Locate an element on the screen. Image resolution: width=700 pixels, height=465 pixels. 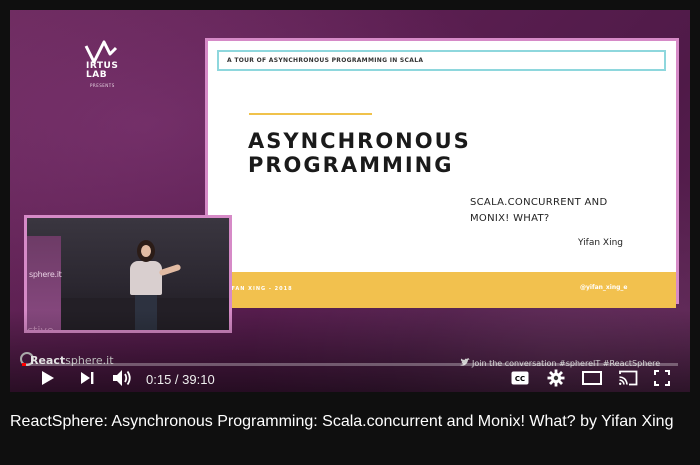
settings-button is located at coordinates (556, 378).